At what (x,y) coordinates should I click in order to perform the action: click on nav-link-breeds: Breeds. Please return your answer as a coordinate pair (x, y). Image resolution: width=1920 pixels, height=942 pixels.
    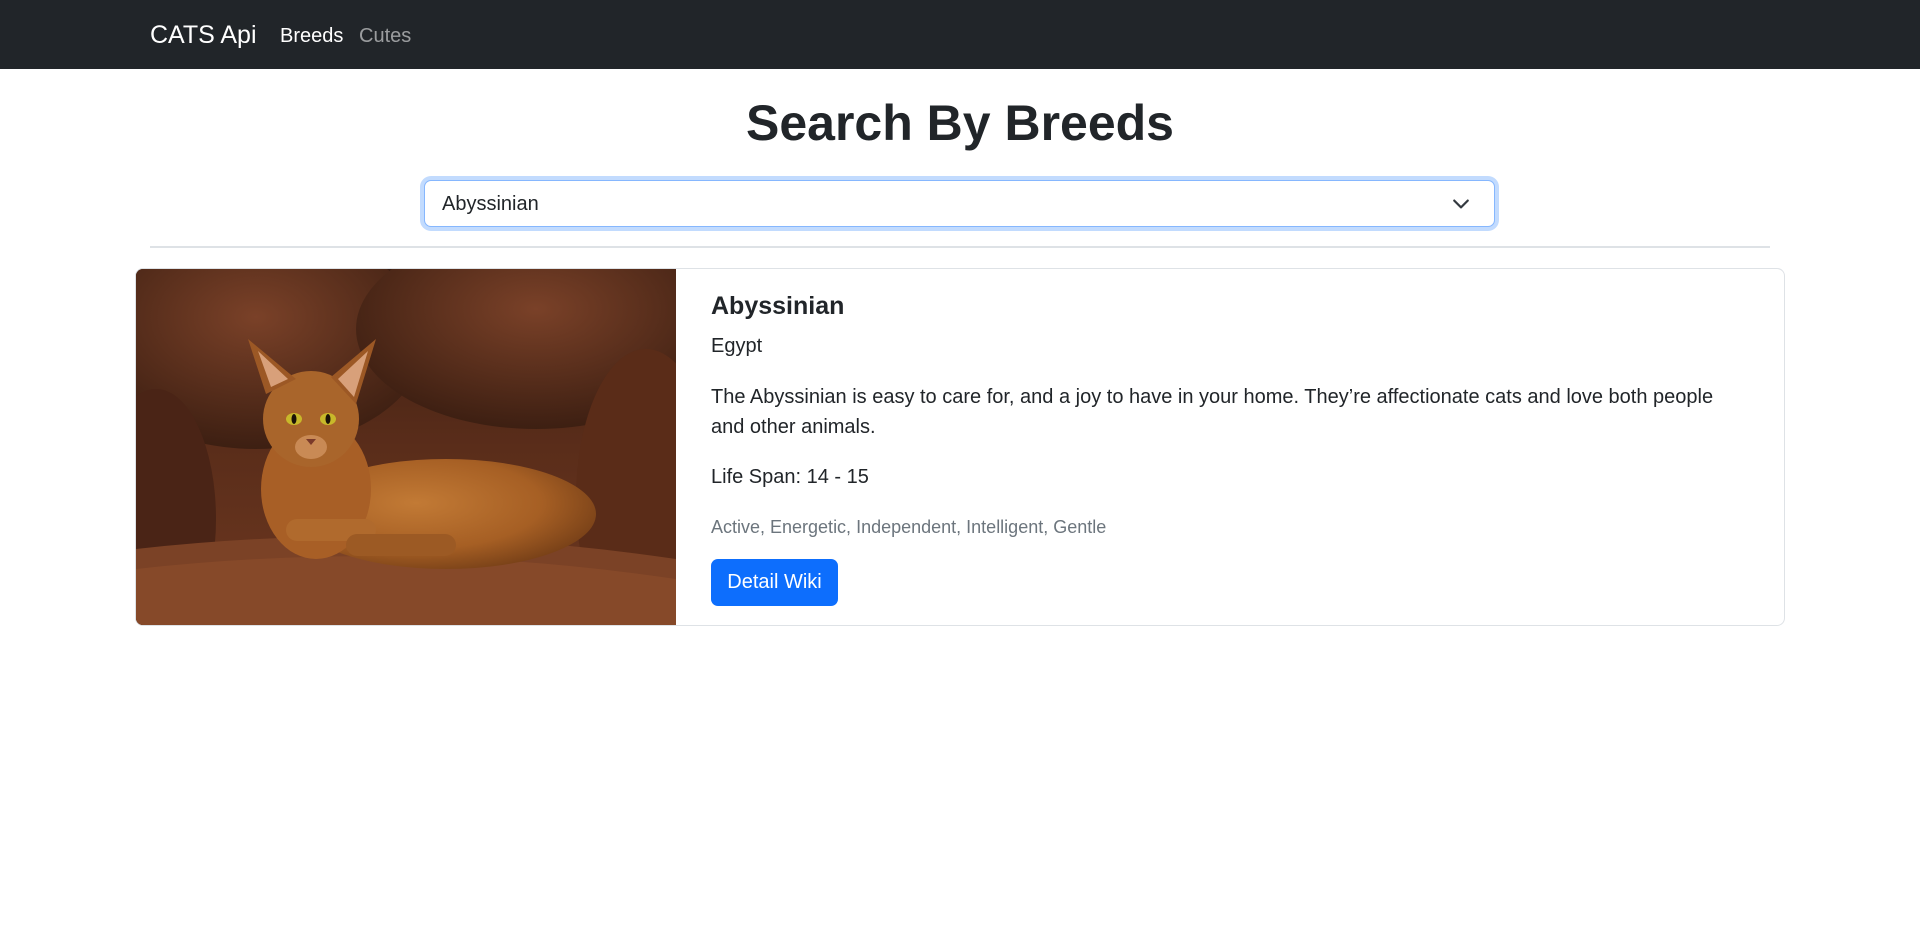
    Looking at the image, I should click on (311, 36).